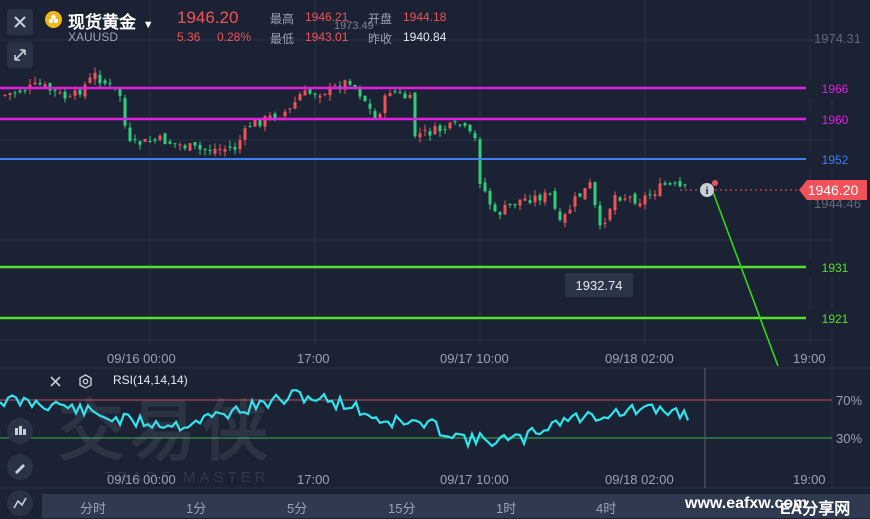 This screenshot has height=519, width=870. What do you see at coordinates (809, 358) in the screenshot?
I see `time-tick-5: 19:00` at bounding box center [809, 358].